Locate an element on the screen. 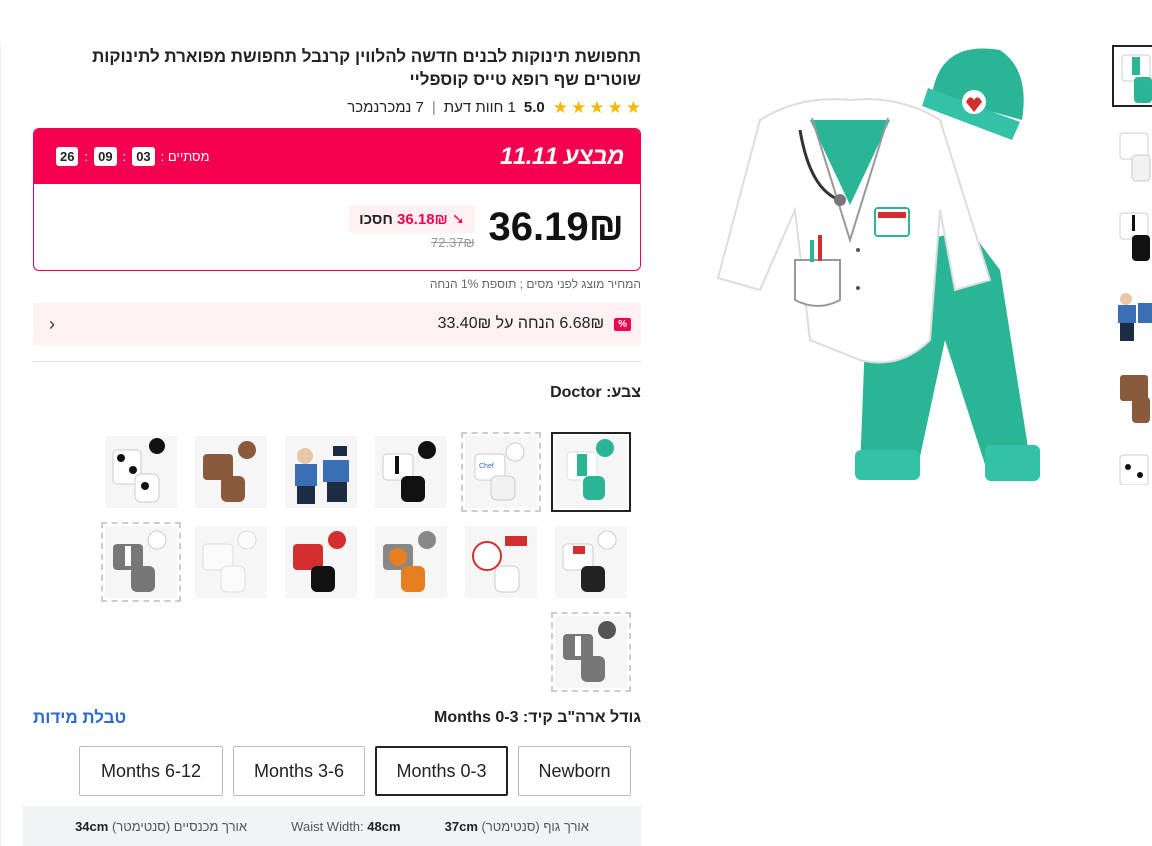 This screenshot has width=1152, height=846. savings: ➘ 36.18₪ חסכו 72.37₪ is located at coordinates (412, 227).